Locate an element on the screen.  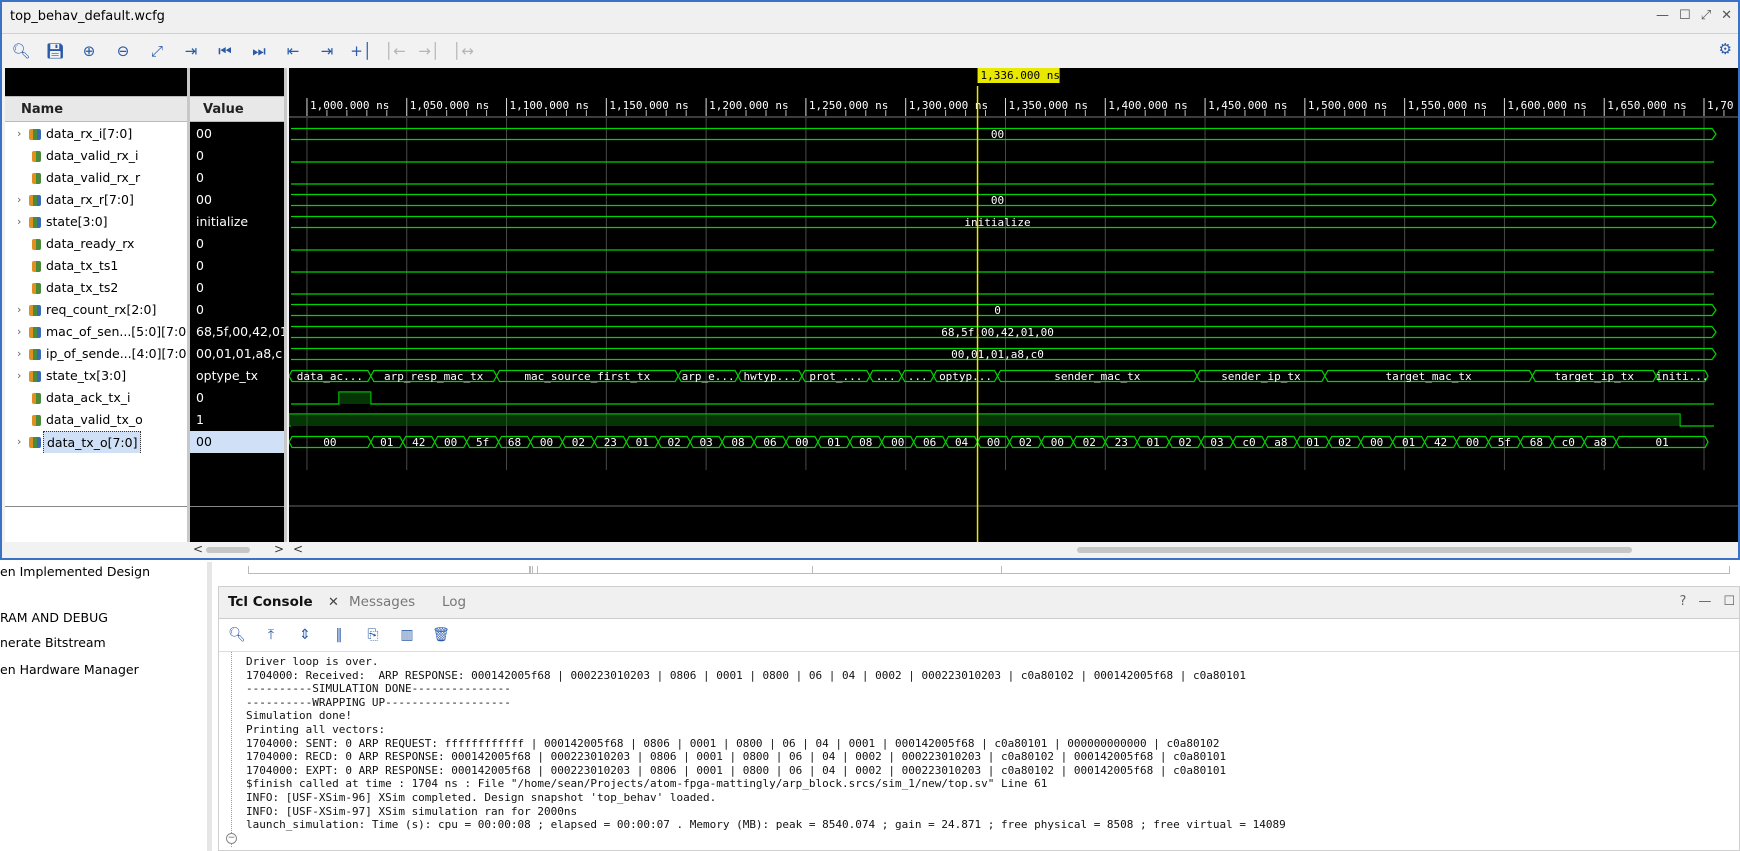
close-icon: ✕ is located at coordinates (333, 602).